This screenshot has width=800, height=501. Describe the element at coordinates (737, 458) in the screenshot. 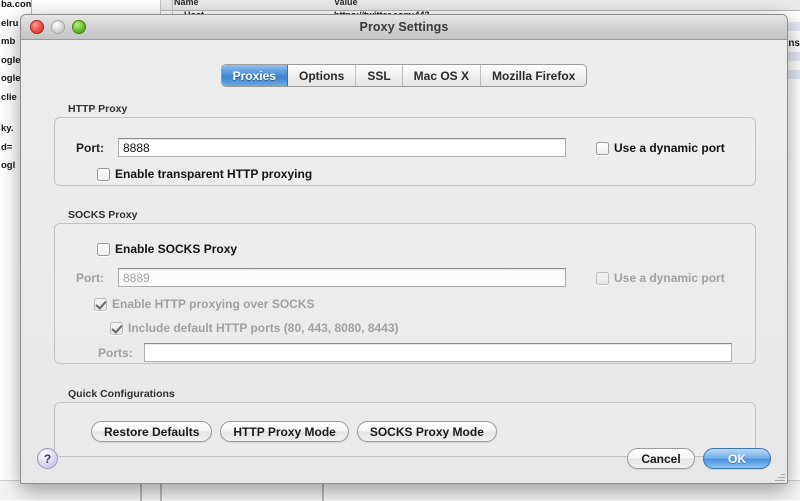

I see `ok-button: OK` at that location.